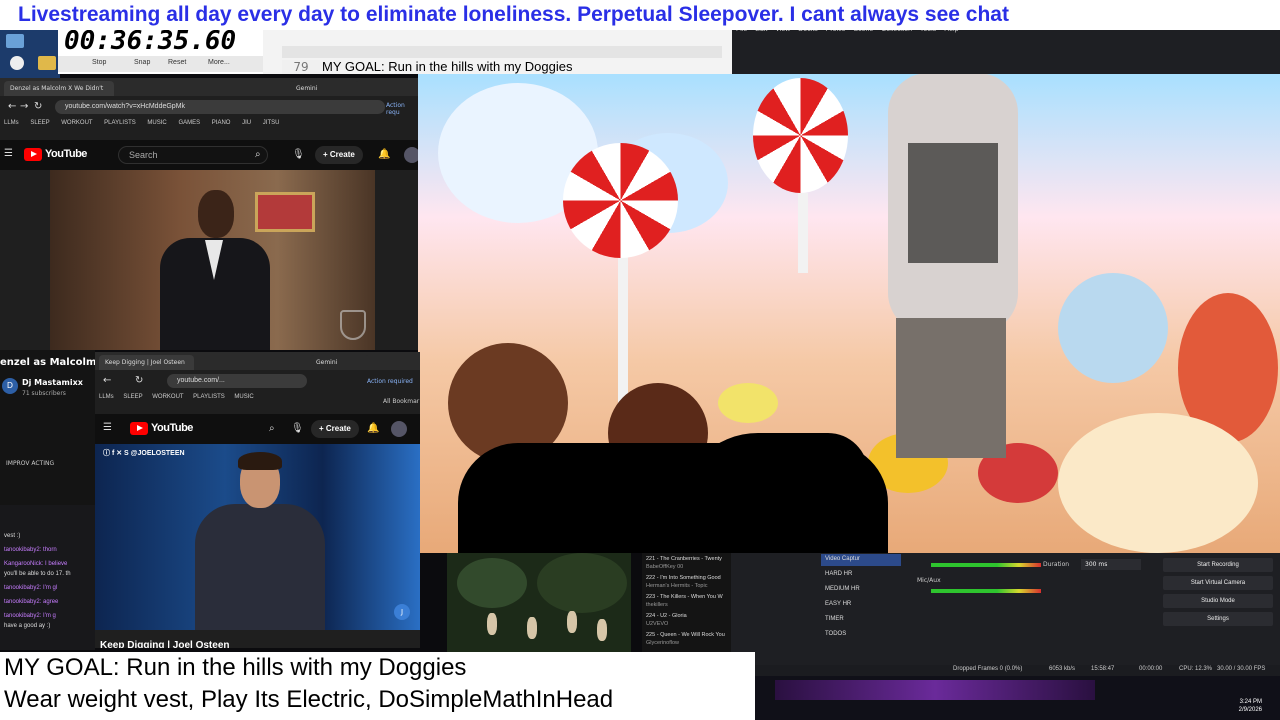 Image resolution: width=1280 pixels, height=720 pixels. What do you see at coordinates (157, 453) in the screenshot?
I see `handle-text: @JOELOSTEEN` at bounding box center [157, 453].